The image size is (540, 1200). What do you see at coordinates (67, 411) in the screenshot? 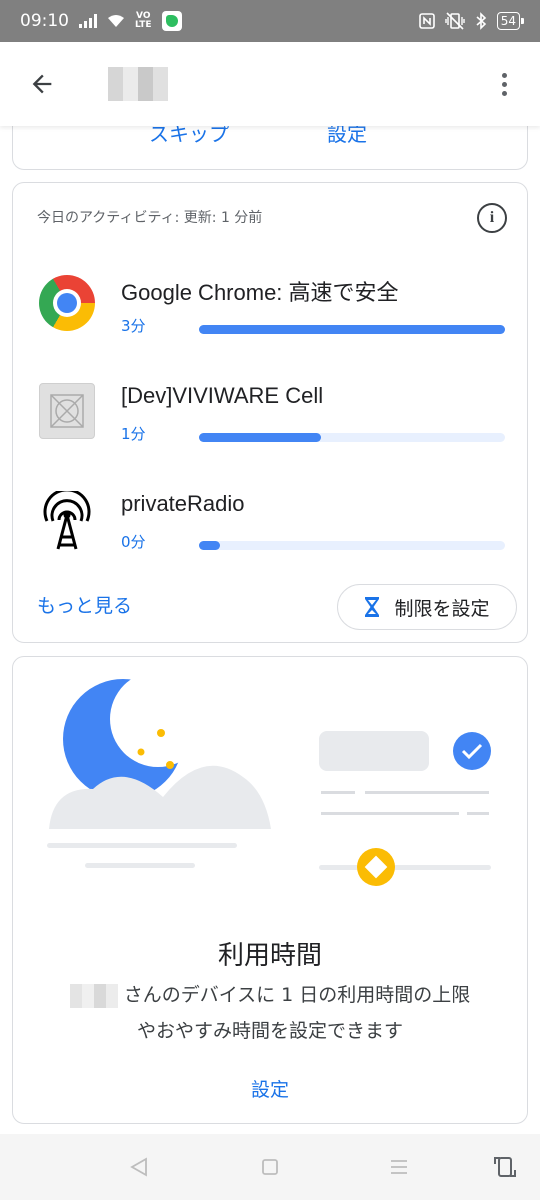
I see `viviware-cell-icon` at bounding box center [67, 411].